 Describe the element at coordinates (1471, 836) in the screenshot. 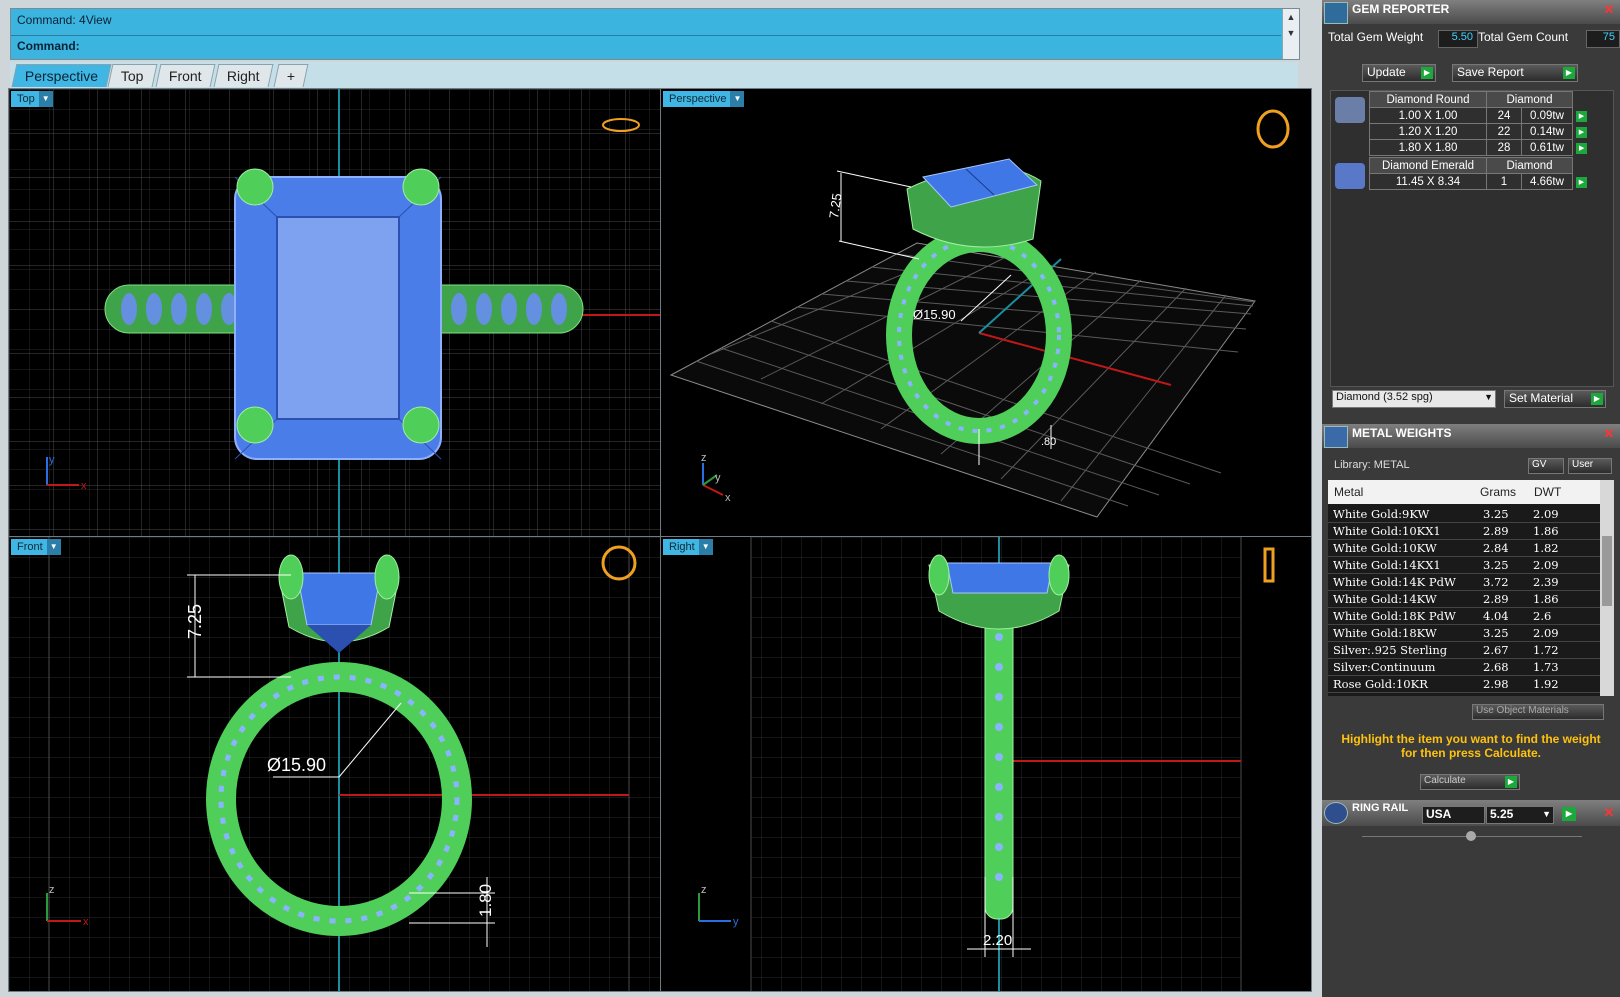

I see `rail-slider-handle` at that location.